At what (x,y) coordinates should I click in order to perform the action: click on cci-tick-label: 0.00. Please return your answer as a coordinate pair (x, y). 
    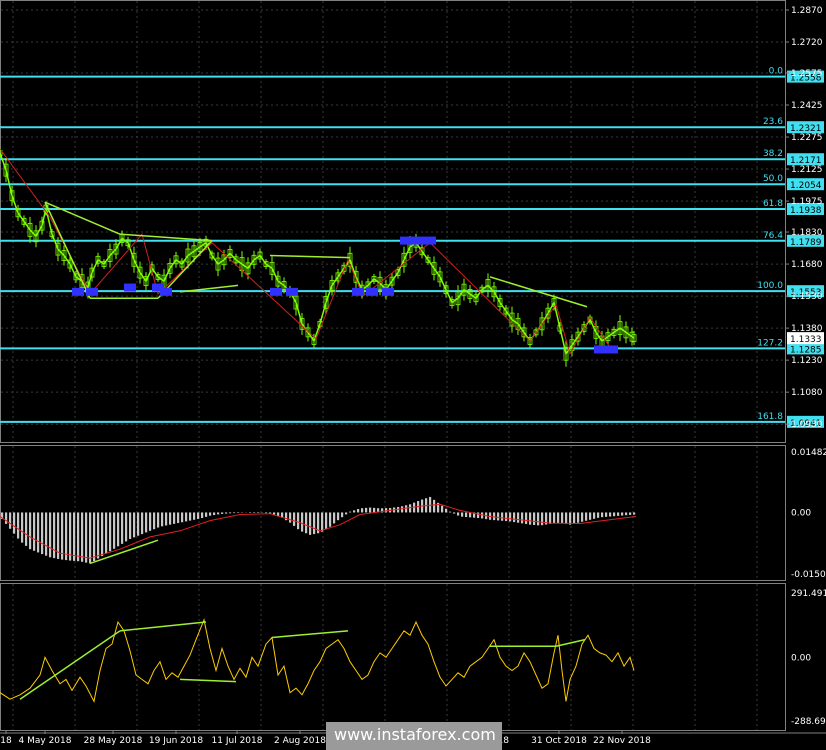
    Looking at the image, I should click on (801, 658).